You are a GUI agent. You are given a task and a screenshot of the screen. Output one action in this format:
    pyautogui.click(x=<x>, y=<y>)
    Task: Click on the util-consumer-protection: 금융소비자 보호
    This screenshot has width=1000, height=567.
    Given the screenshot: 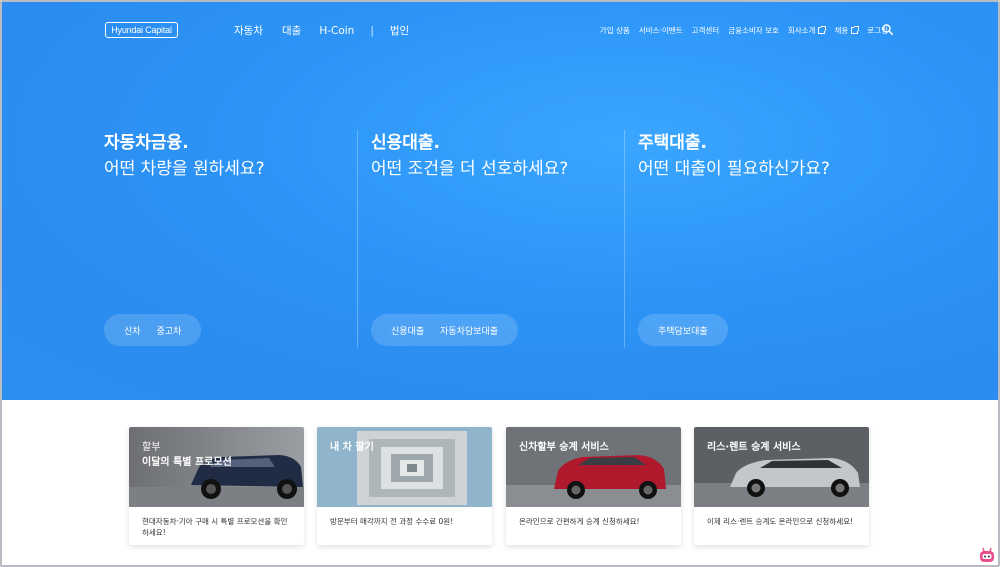 What is the action you would take?
    pyautogui.click(x=753, y=30)
    